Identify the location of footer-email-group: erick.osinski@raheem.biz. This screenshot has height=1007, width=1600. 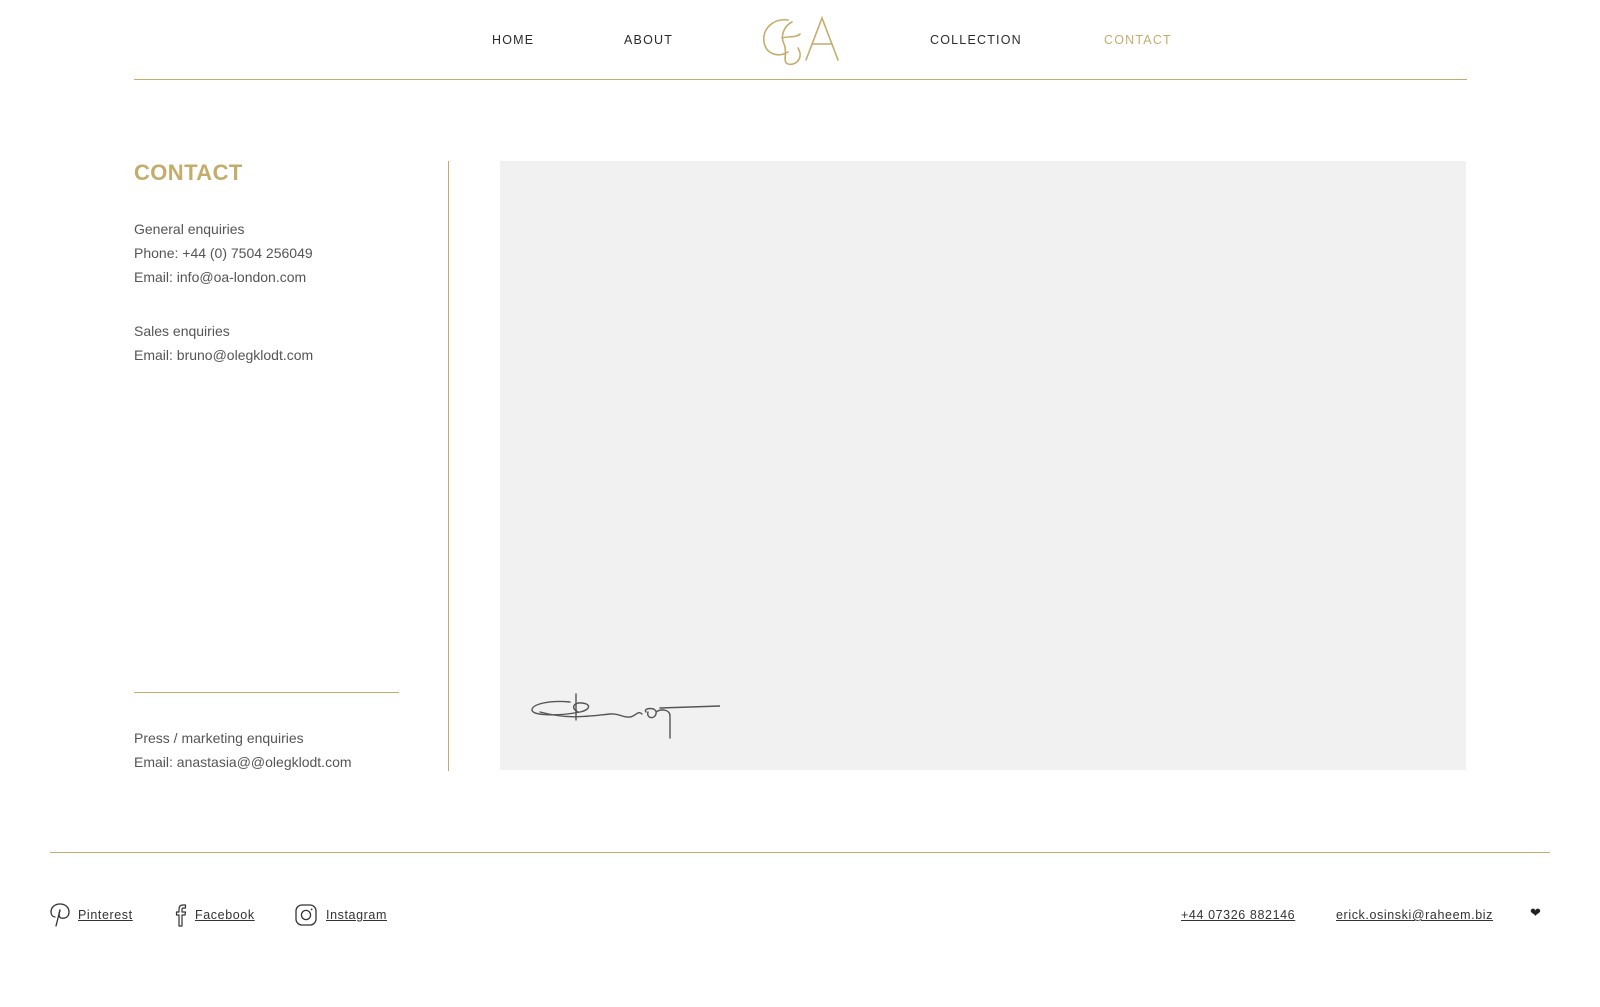
(1414, 915).